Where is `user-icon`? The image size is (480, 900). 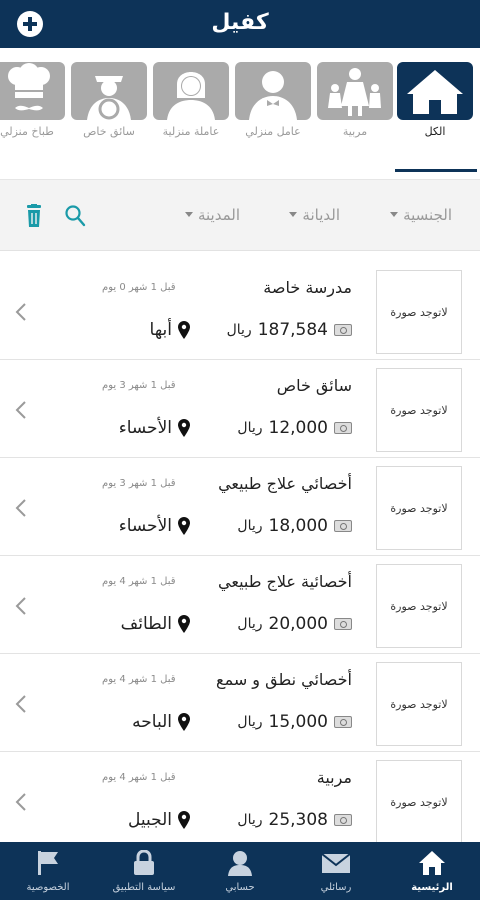 user-icon is located at coordinates (240, 863).